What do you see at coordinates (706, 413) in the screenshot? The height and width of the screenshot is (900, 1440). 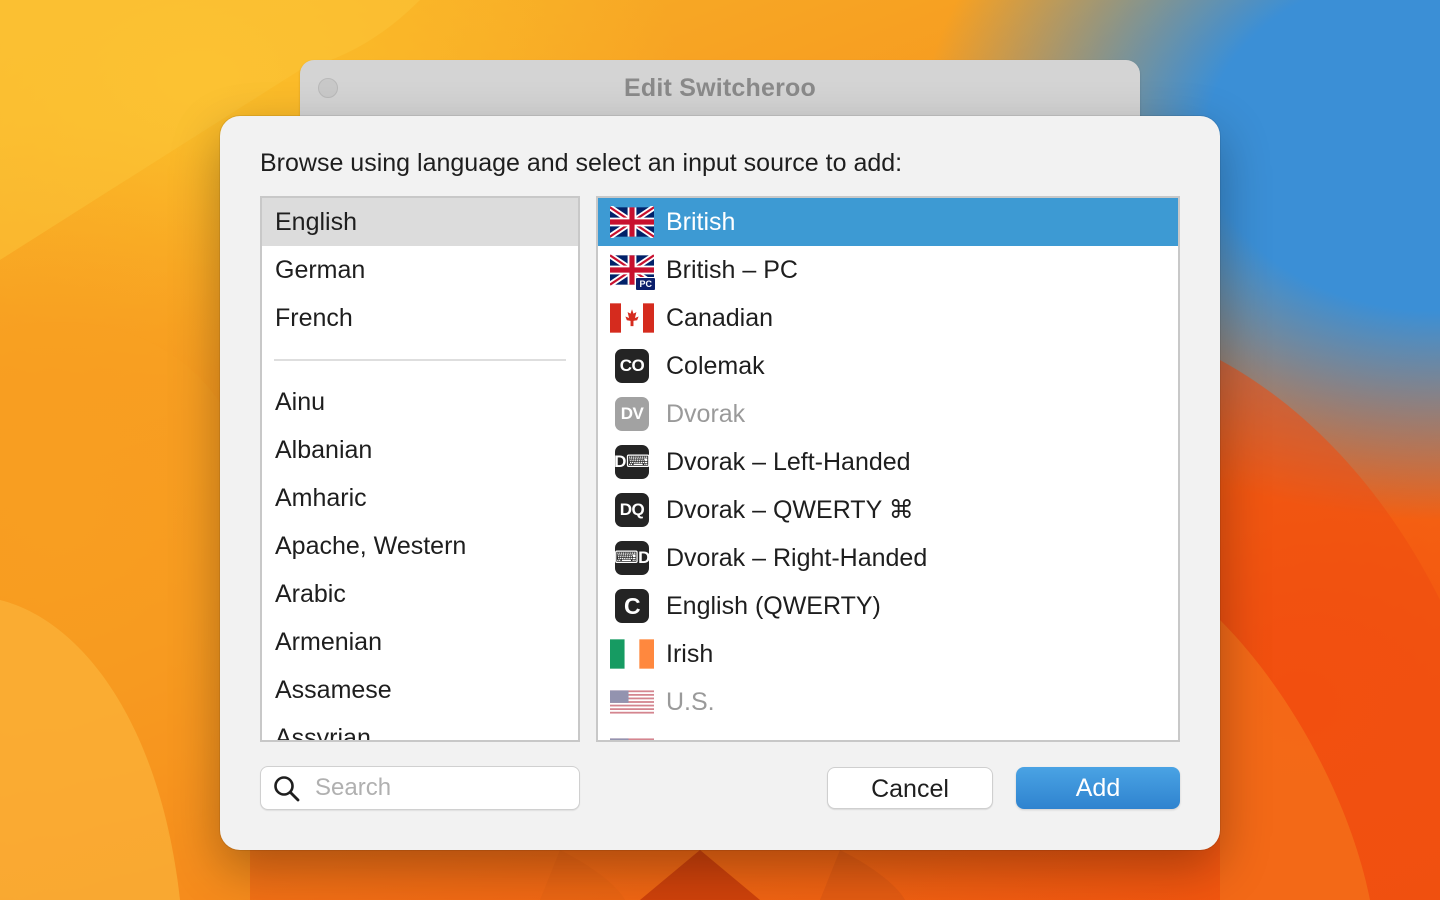 I see `source-label: Dvorak` at bounding box center [706, 413].